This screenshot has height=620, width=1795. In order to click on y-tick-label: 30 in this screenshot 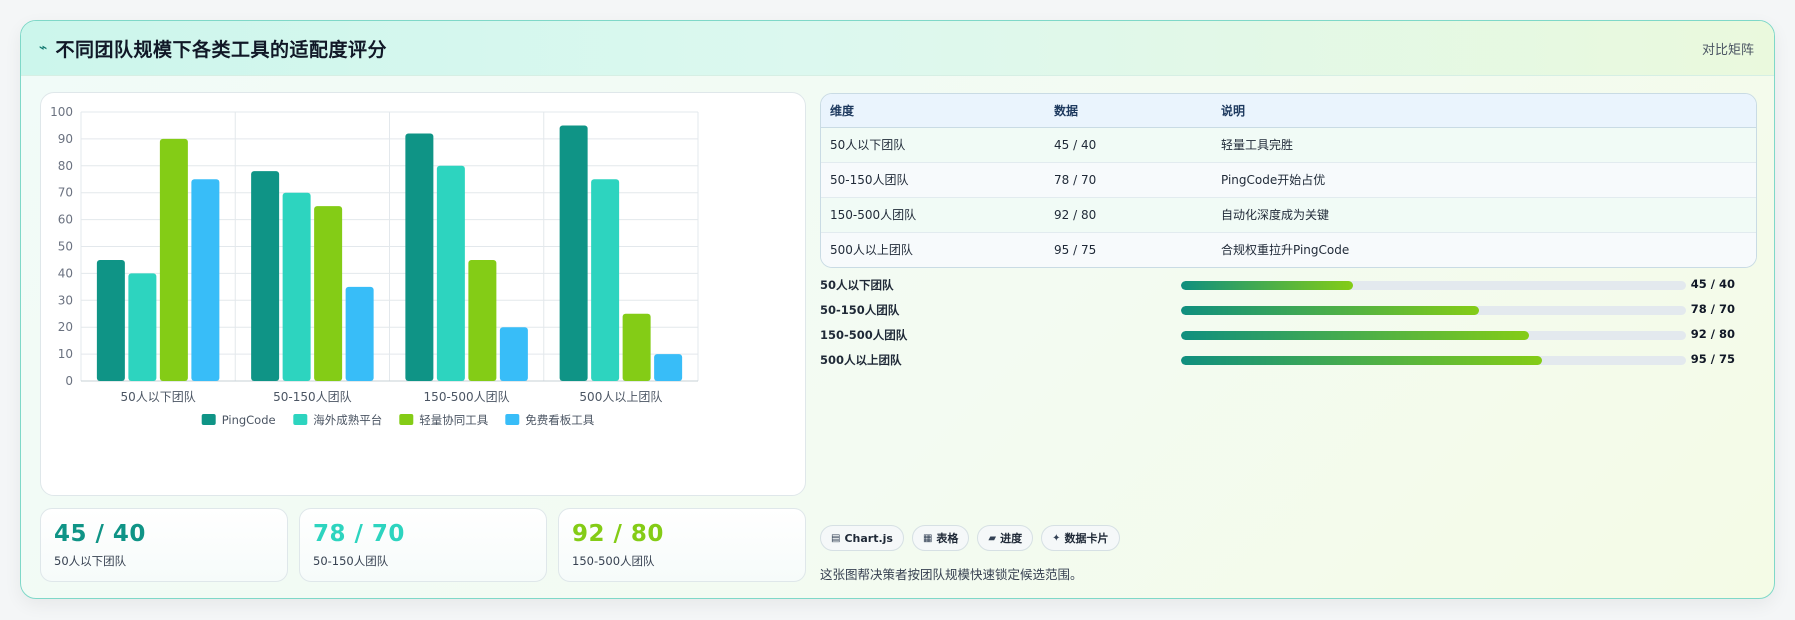, I will do `click(65, 300)`.